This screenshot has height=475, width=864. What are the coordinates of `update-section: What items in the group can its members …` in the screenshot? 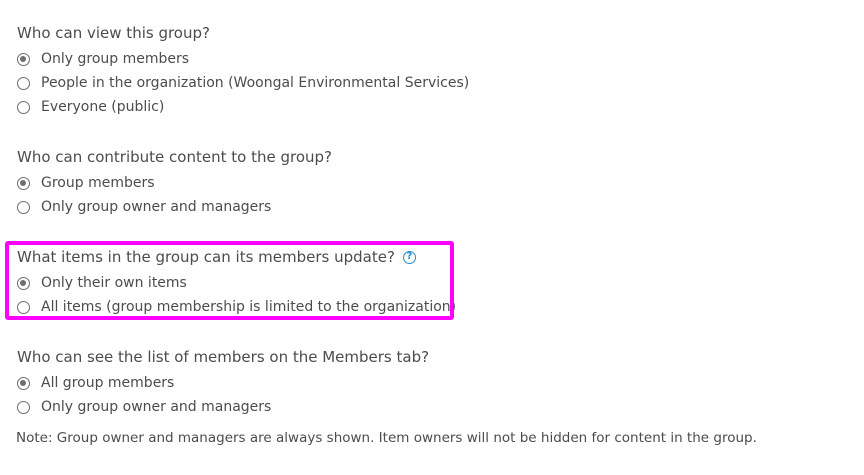 It's located at (236, 282).